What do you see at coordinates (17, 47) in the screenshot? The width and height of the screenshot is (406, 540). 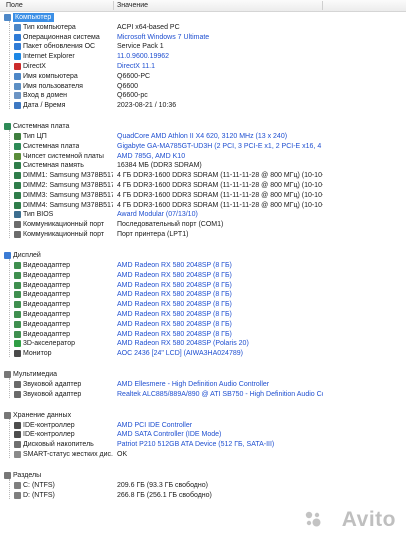 I see `windows-icon` at bounding box center [17, 47].